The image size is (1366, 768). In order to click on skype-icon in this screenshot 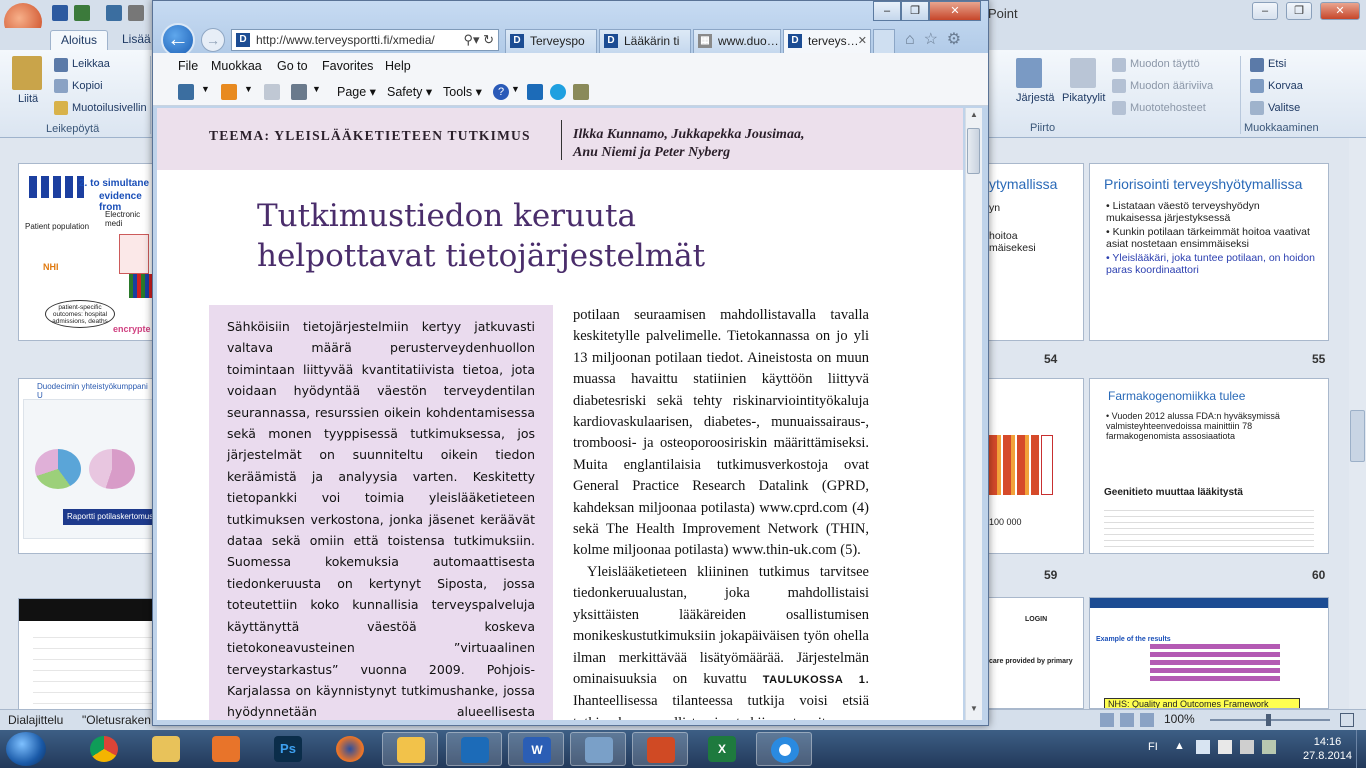, I will do `click(558, 92)`.